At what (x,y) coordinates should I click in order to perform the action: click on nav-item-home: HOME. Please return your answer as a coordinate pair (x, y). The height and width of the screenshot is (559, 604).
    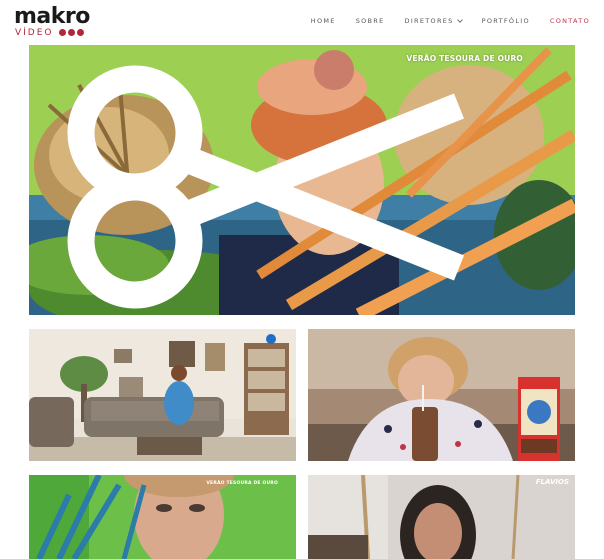
    Looking at the image, I should click on (323, 21).